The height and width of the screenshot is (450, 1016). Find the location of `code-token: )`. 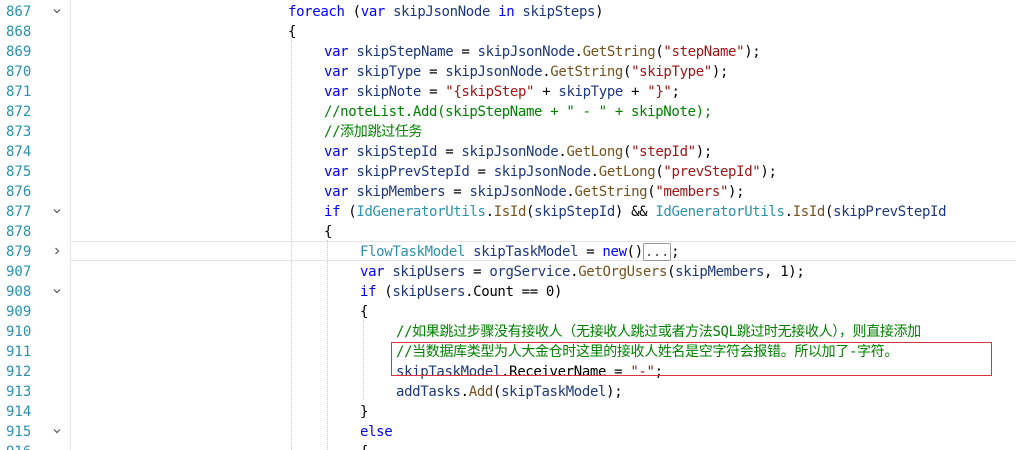

code-token: ) is located at coordinates (599, 12).